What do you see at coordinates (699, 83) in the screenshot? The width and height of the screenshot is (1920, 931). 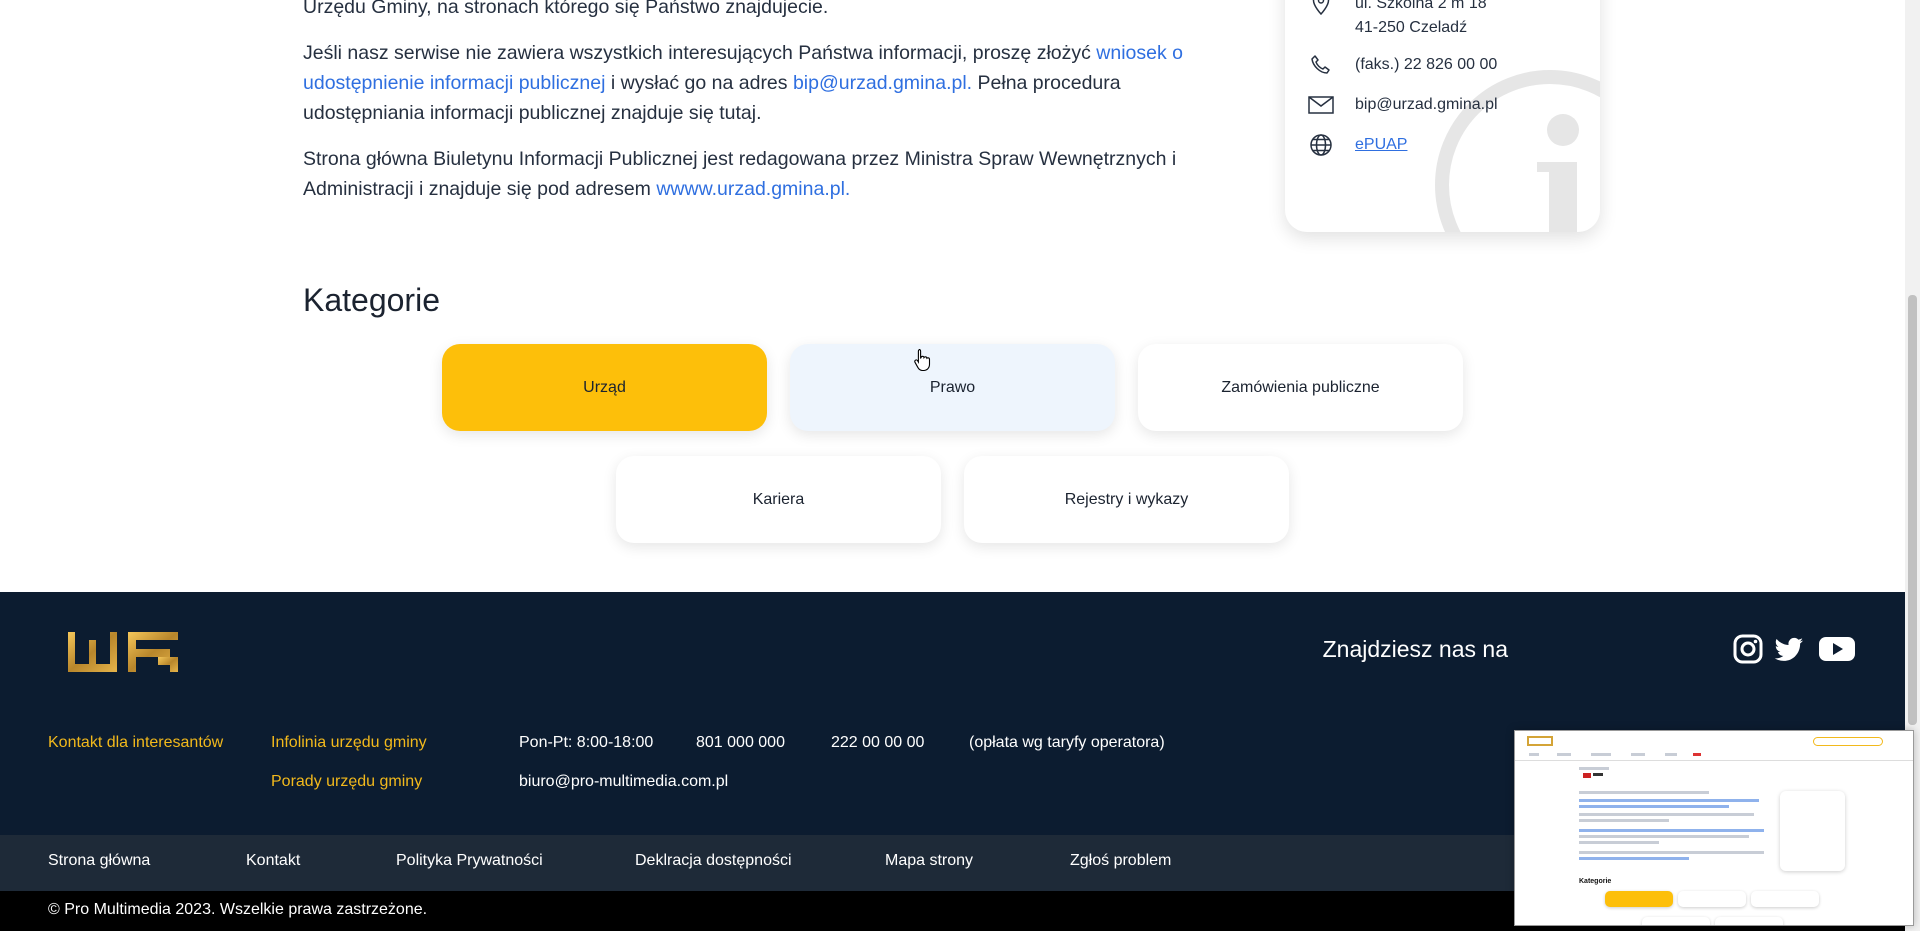 I see `intro-text-span: i wysłać go na adres` at bounding box center [699, 83].